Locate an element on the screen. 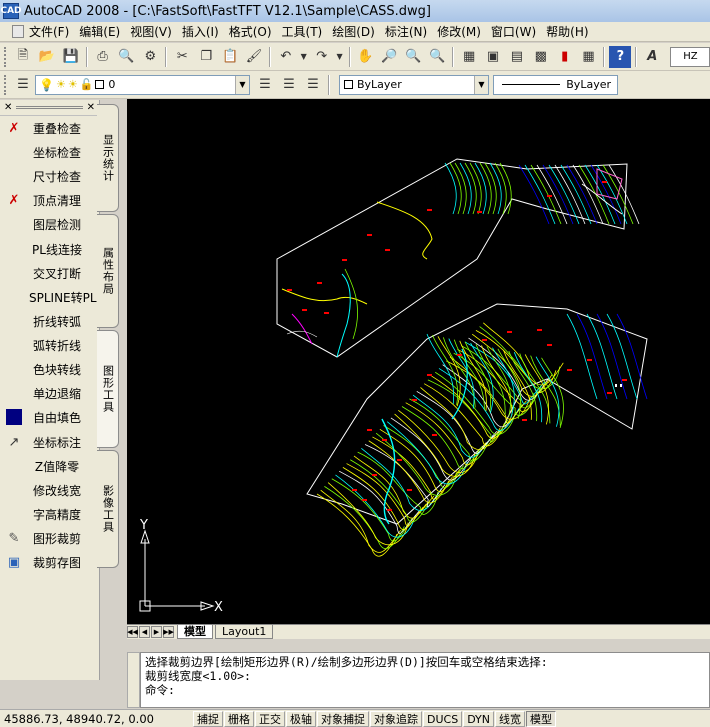 The height and width of the screenshot is (727, 710). otrack-toggle: 对象追踪 is located at coordinates (396, 718).